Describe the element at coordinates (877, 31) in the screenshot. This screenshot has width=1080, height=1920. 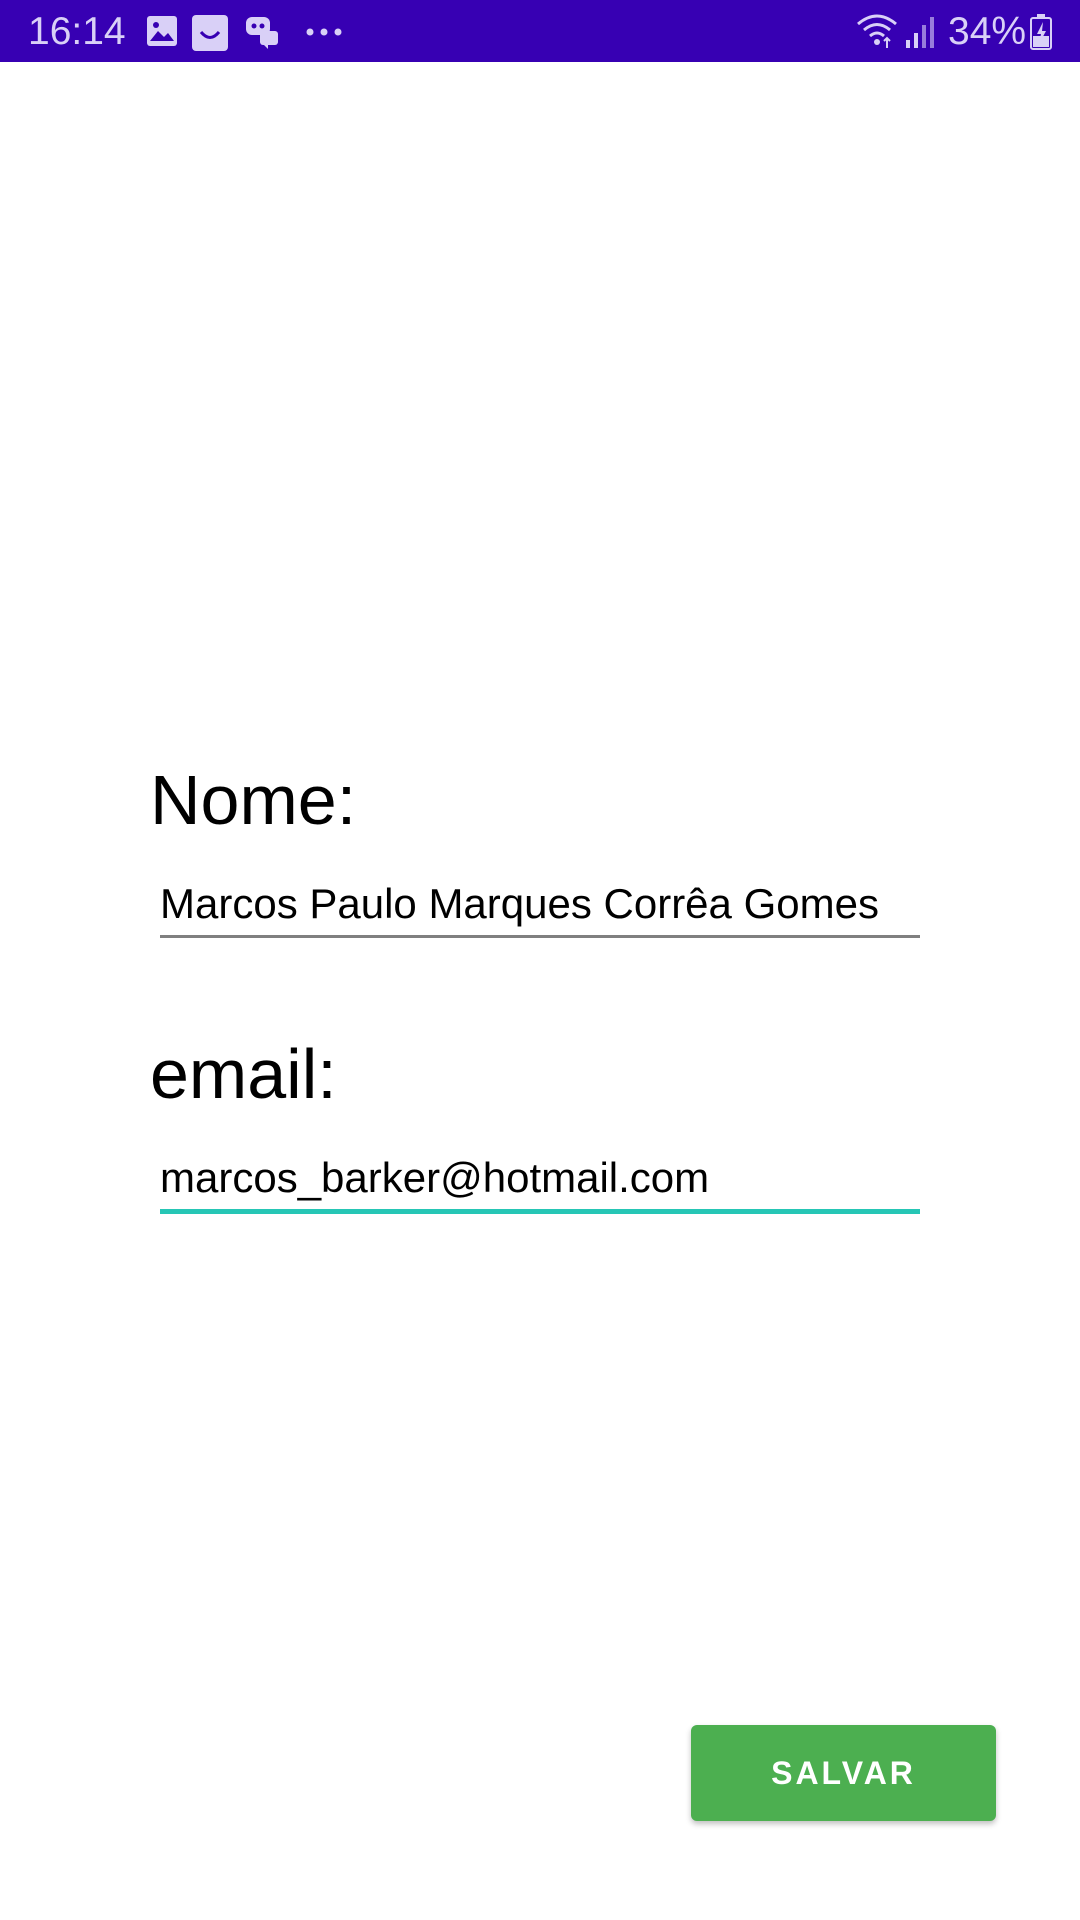
I see `wifi-icon` at that location.